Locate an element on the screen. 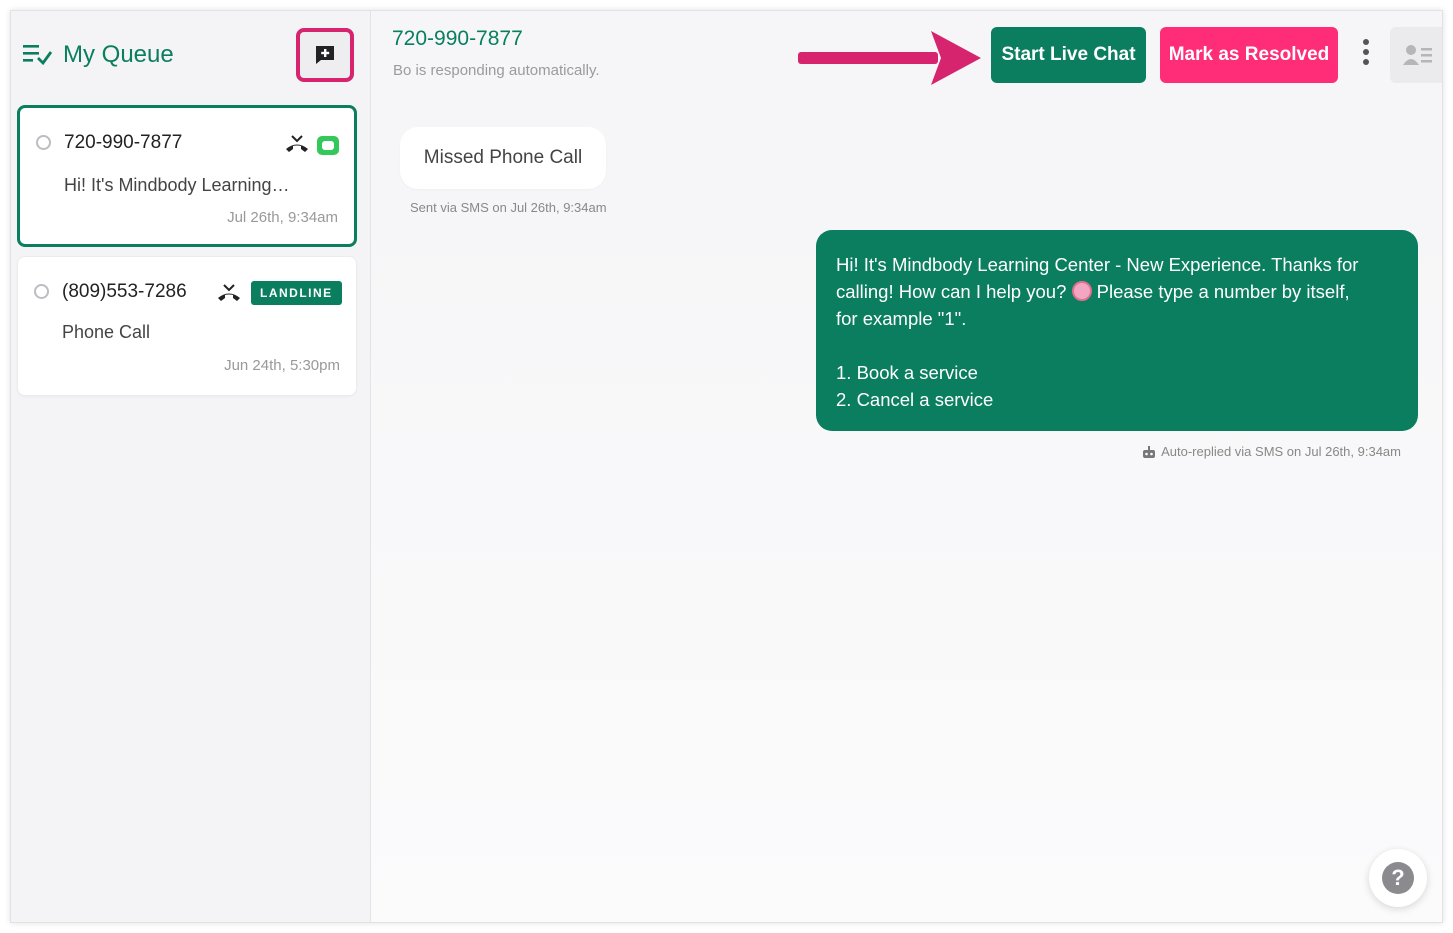 The height and width of the screenshot is (933, 1453). contact-phone: 720-990-7877 is located at coordinates (457, 38).